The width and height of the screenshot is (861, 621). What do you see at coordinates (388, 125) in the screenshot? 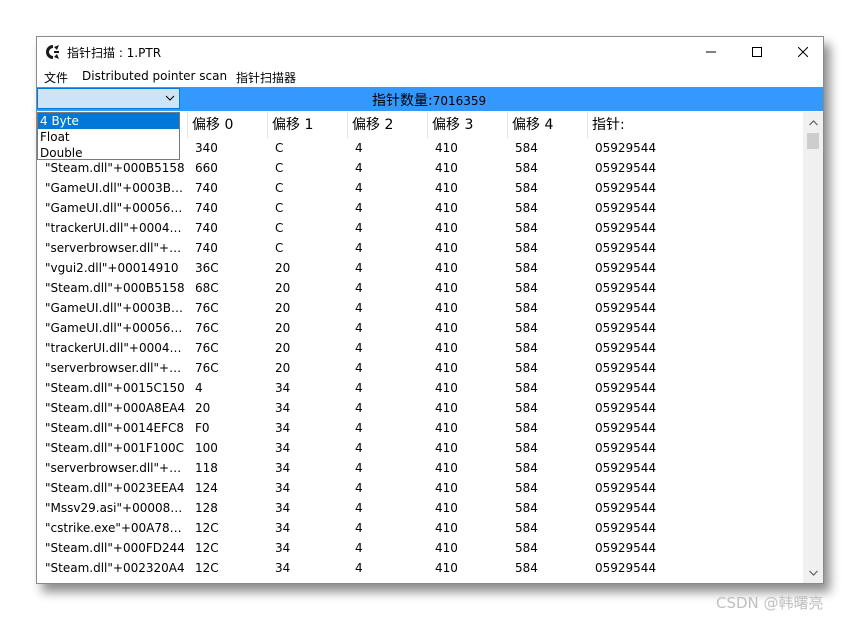
I see `header-offset-2: 偏移 2` at bounding box center [388, 125].